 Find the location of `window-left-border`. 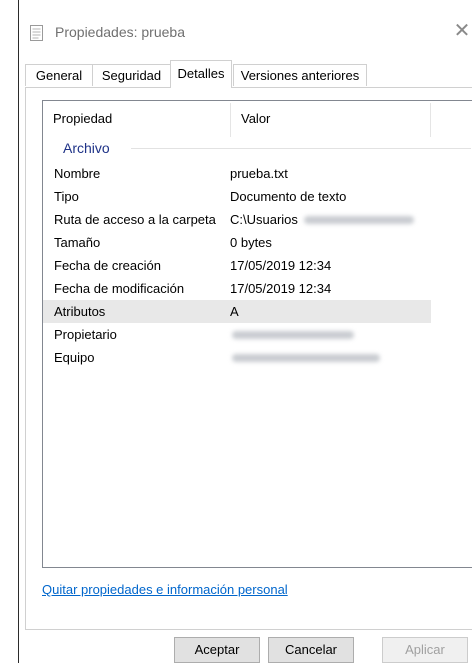

window-left-border is located at coordinates (18, 331).